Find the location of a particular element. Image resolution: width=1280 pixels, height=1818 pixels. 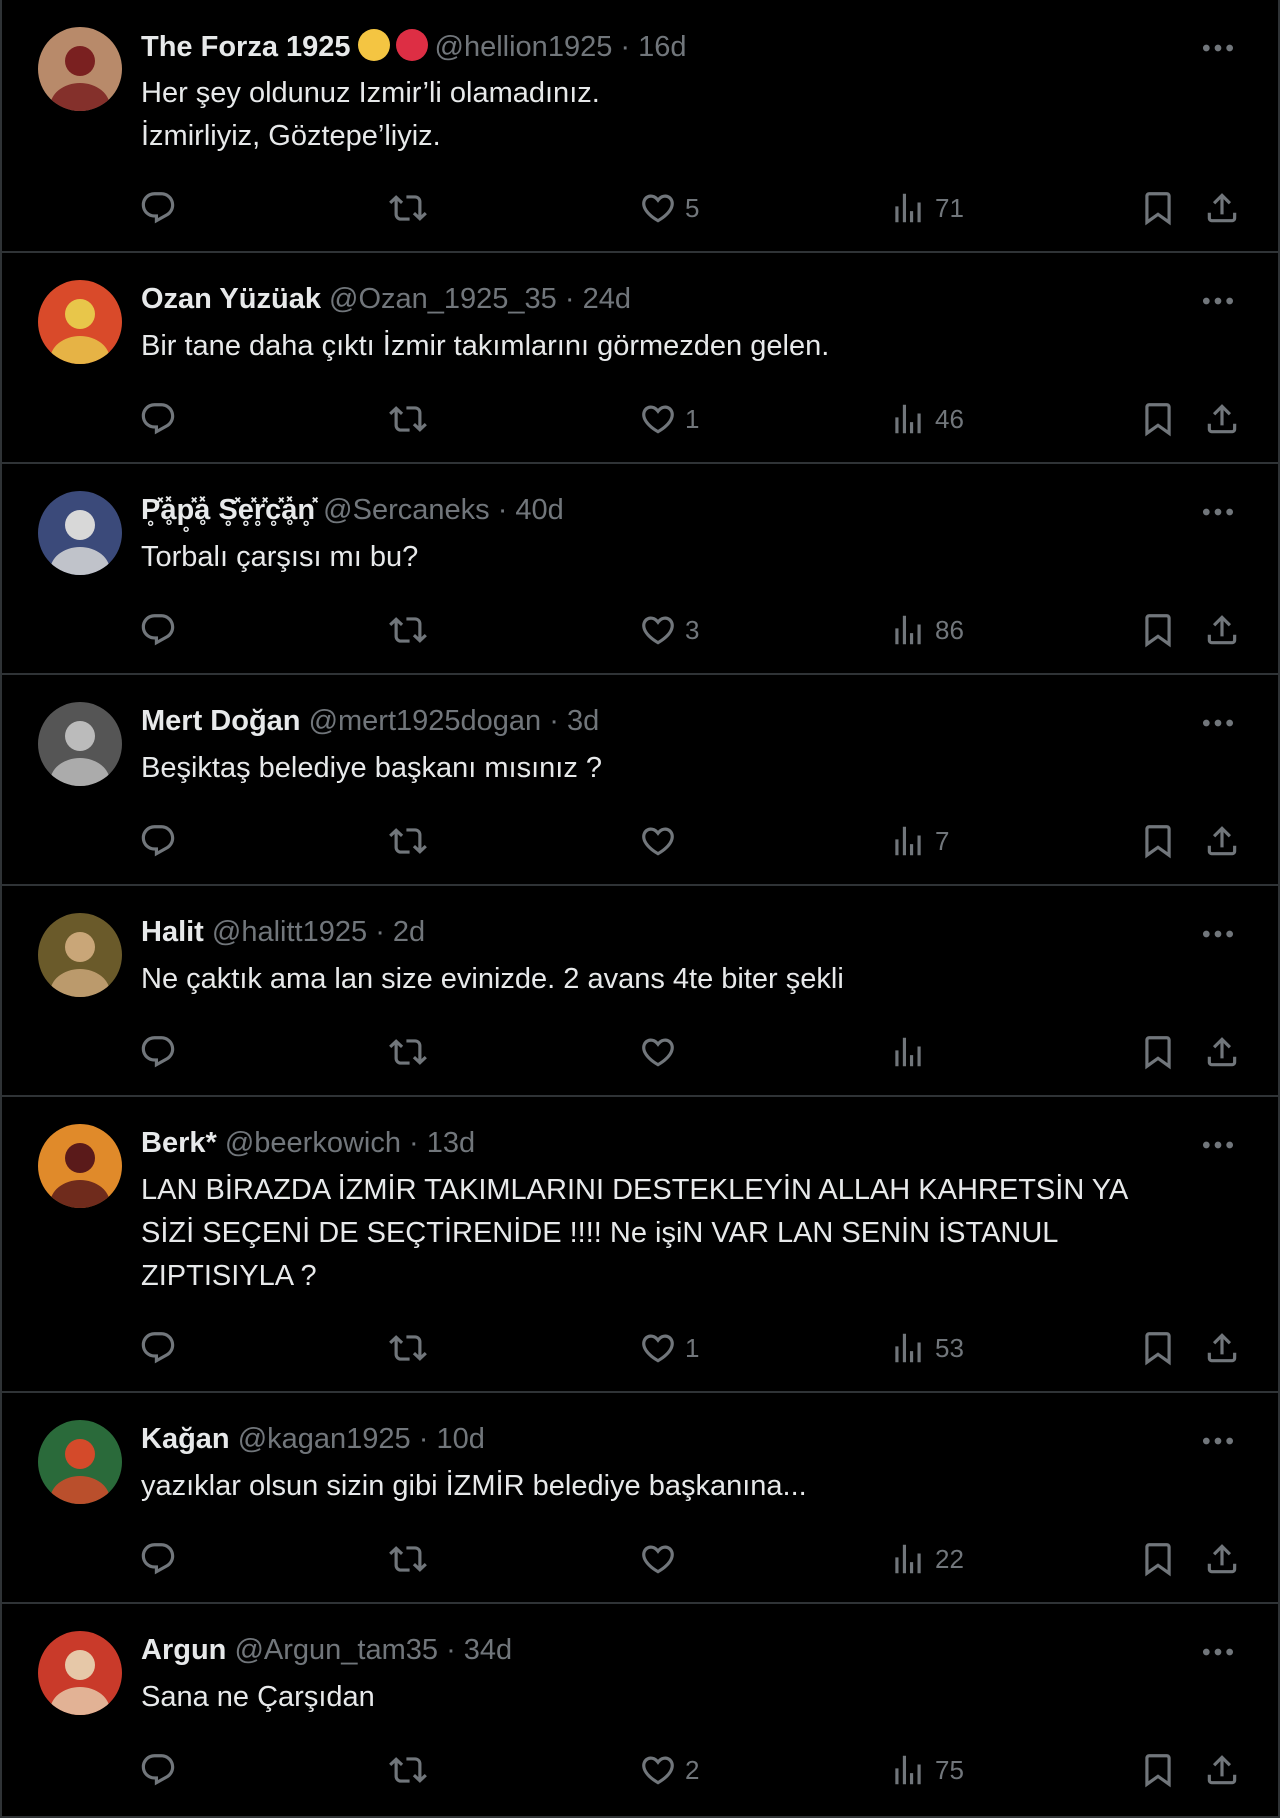

like-button: 2 is located at coordinates (669, 1770).